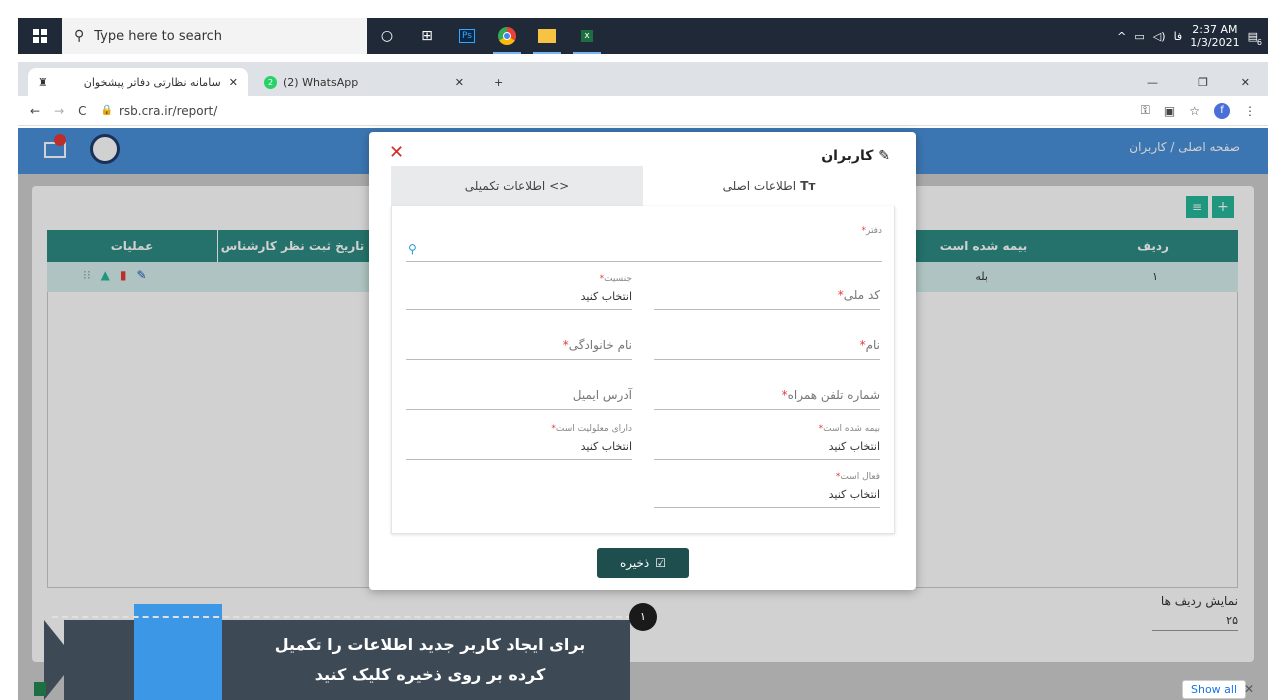  I want to click on active-value: انتخاب کنید, so click(854, 494).